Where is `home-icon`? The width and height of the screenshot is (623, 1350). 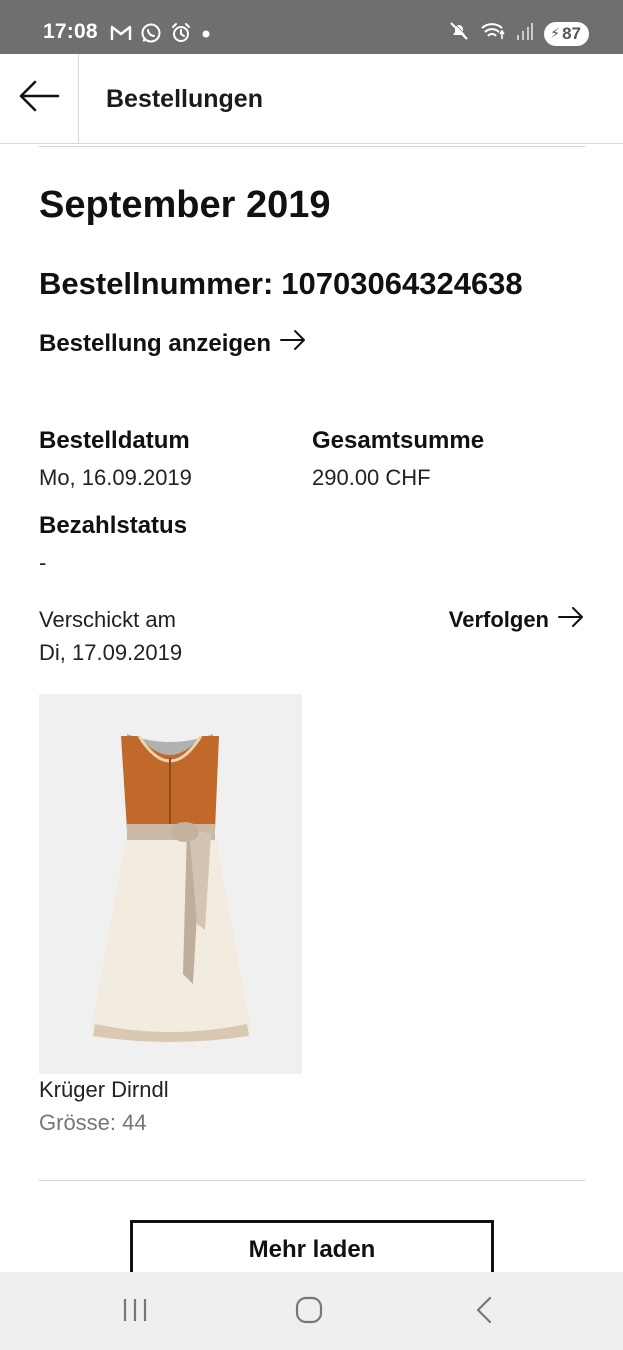
home-icon is located at coordinates (309, 1312).